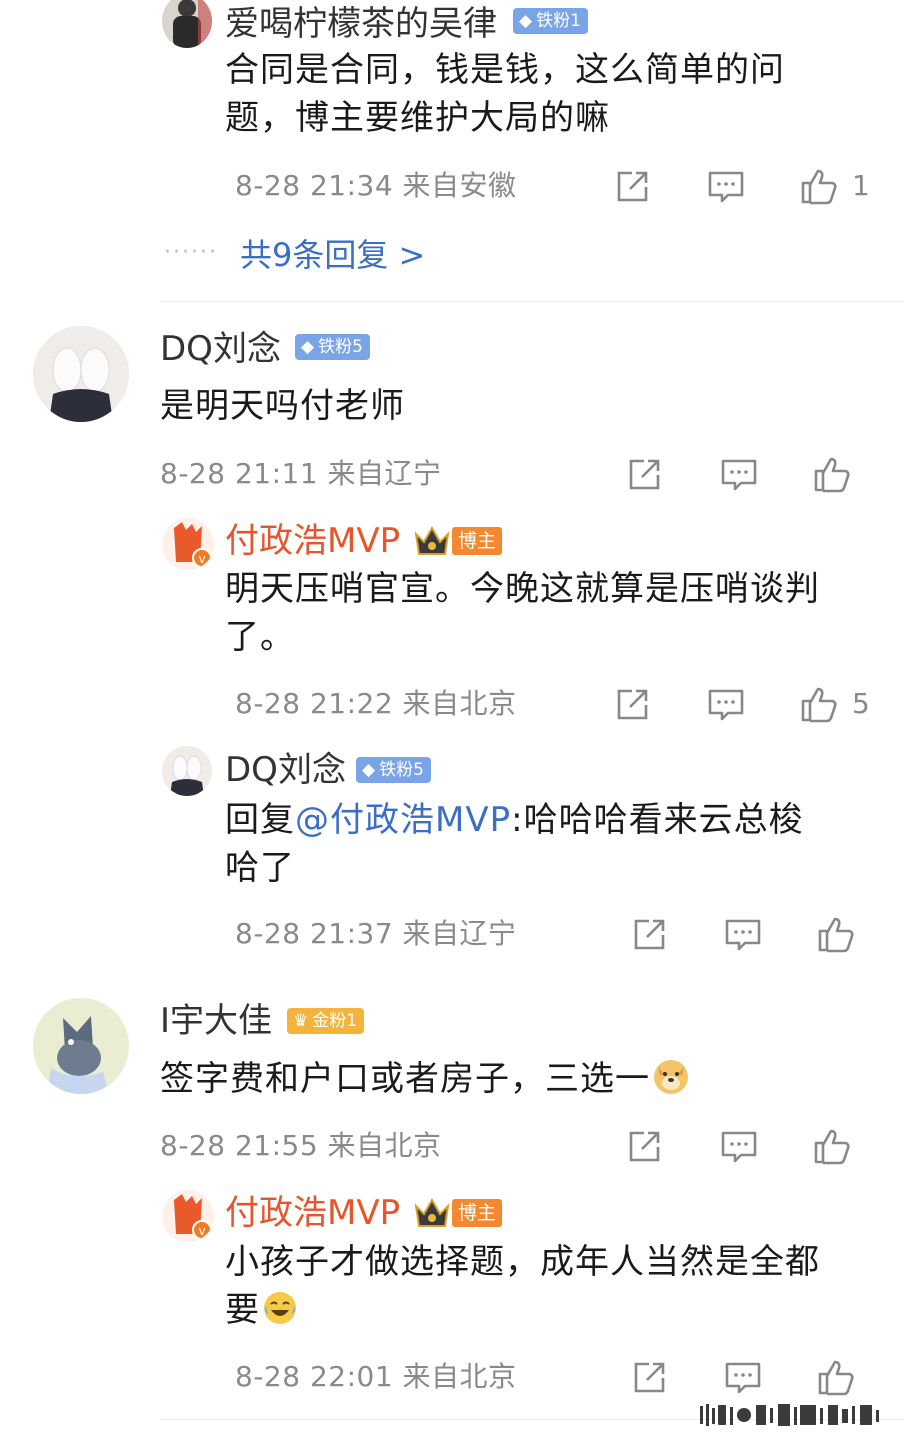 This screenshot has width=904, height=1445. I want to click on commenter-name: I宇大佳, so click(216, 1021).